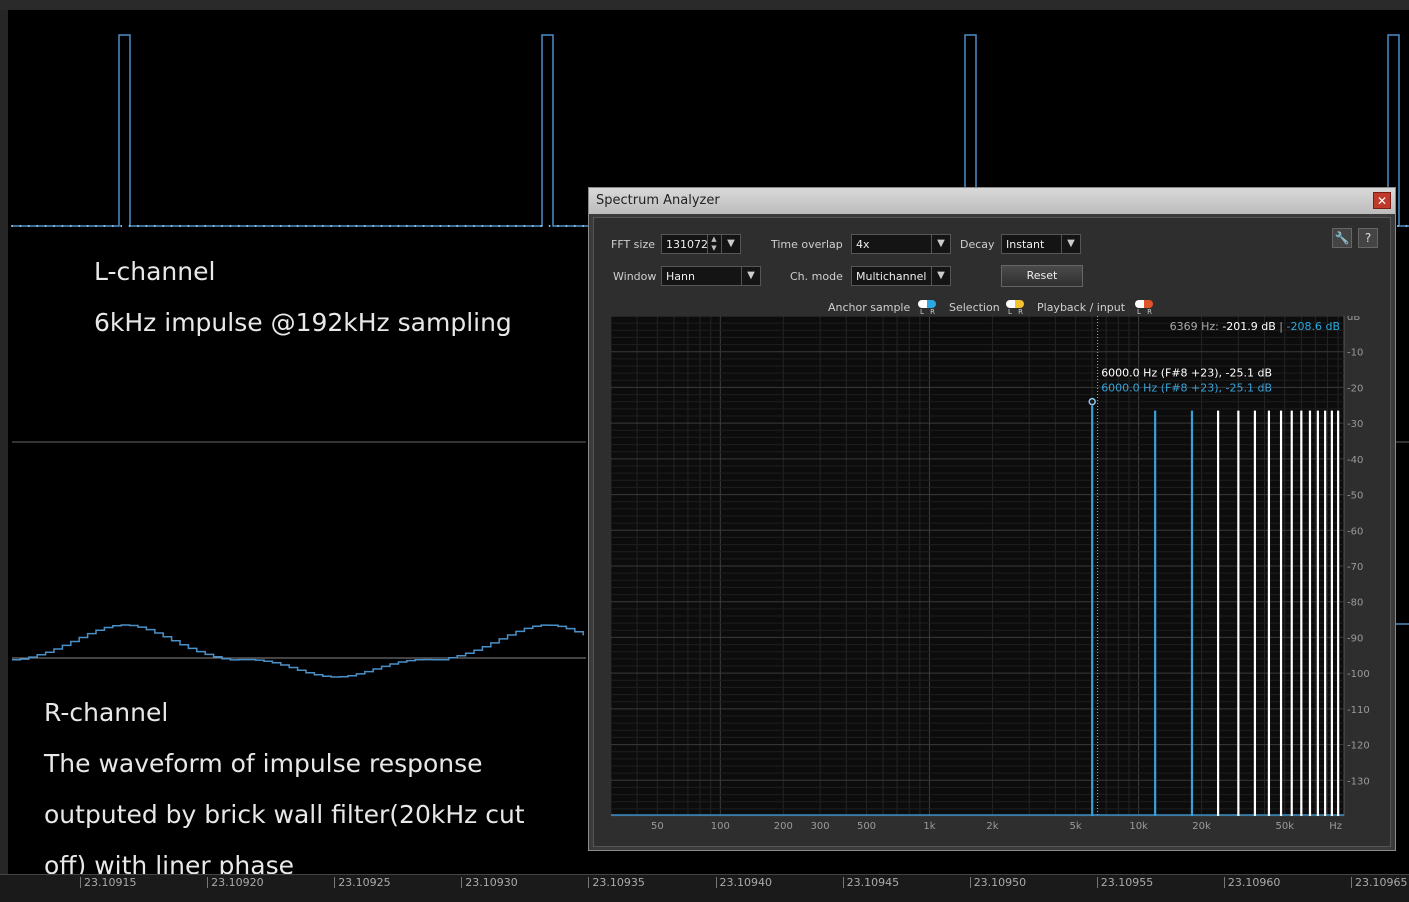 Image resolution: width=1409 pixels, height=902 pixels. I want to click on r-channel-description-line1: The waveform of impulse response, so click(263, 763).